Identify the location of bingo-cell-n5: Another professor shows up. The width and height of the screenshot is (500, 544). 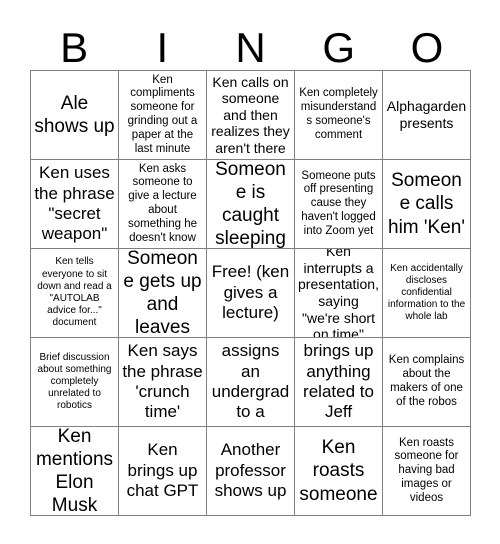
(251, 471).